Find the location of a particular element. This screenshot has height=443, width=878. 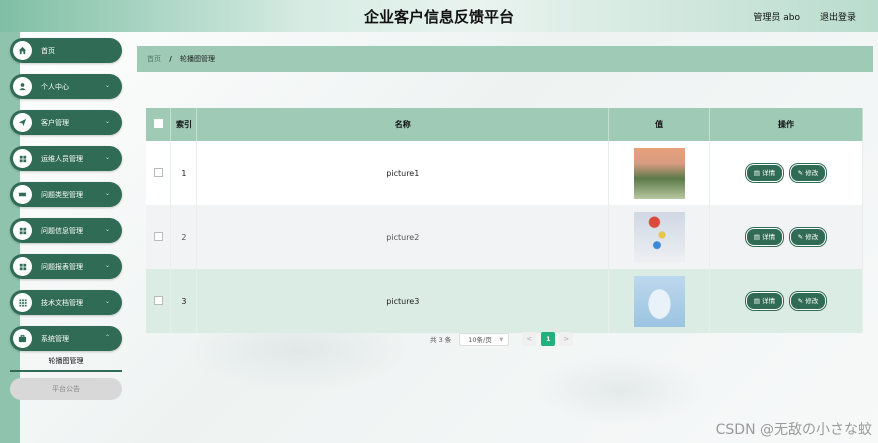

table-row: 3 picture3 ▤ 详情 ✎ 修改 is located at coordinates (504, 301).